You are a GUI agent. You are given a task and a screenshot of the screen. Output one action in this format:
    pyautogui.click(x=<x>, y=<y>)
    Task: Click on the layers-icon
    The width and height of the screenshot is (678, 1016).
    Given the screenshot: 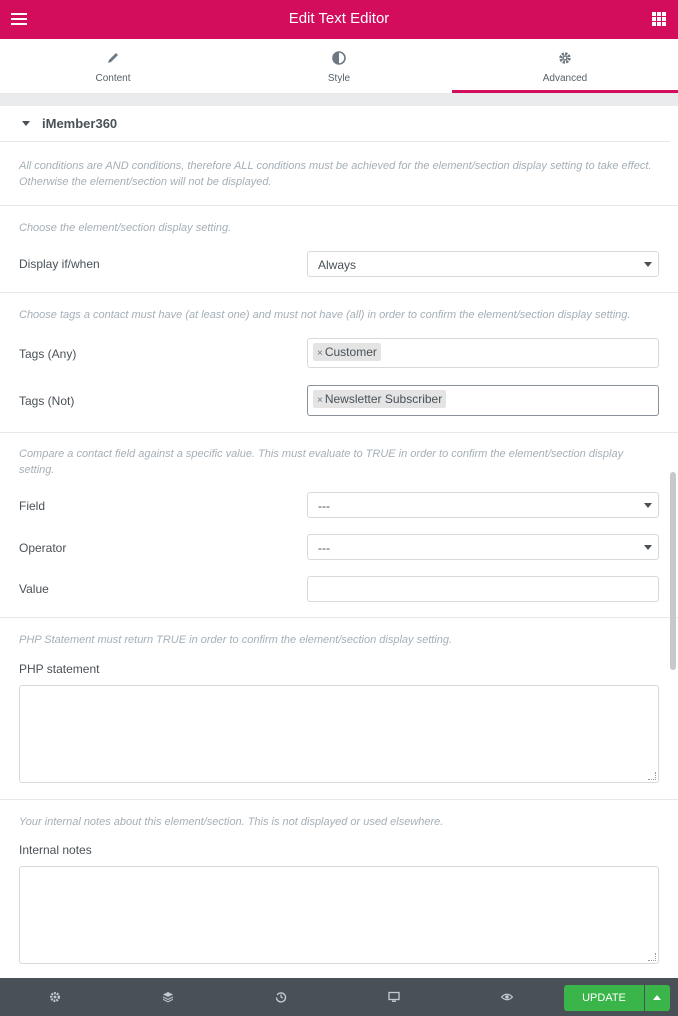 What is the action you would take?
    pyautogui.click(x=169, y=997)
    